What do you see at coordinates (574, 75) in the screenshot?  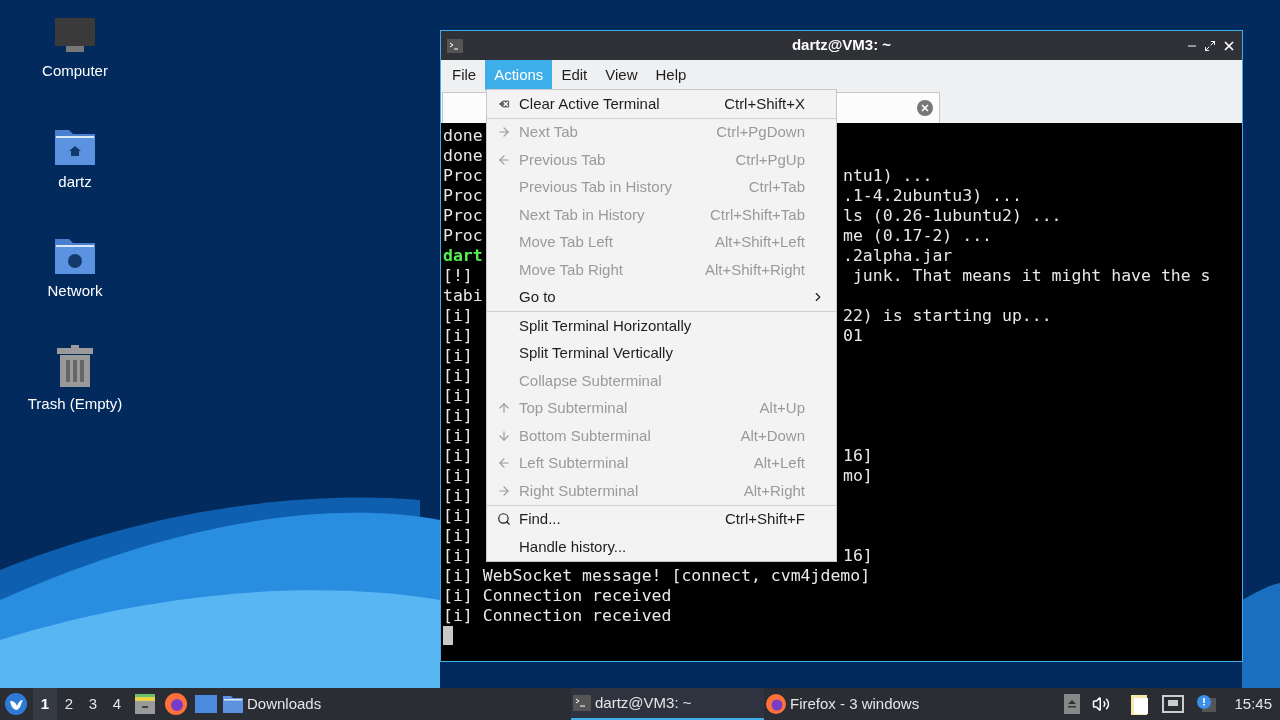 I see `menu-bar-item: Edit` at bounding box center [574, 75].